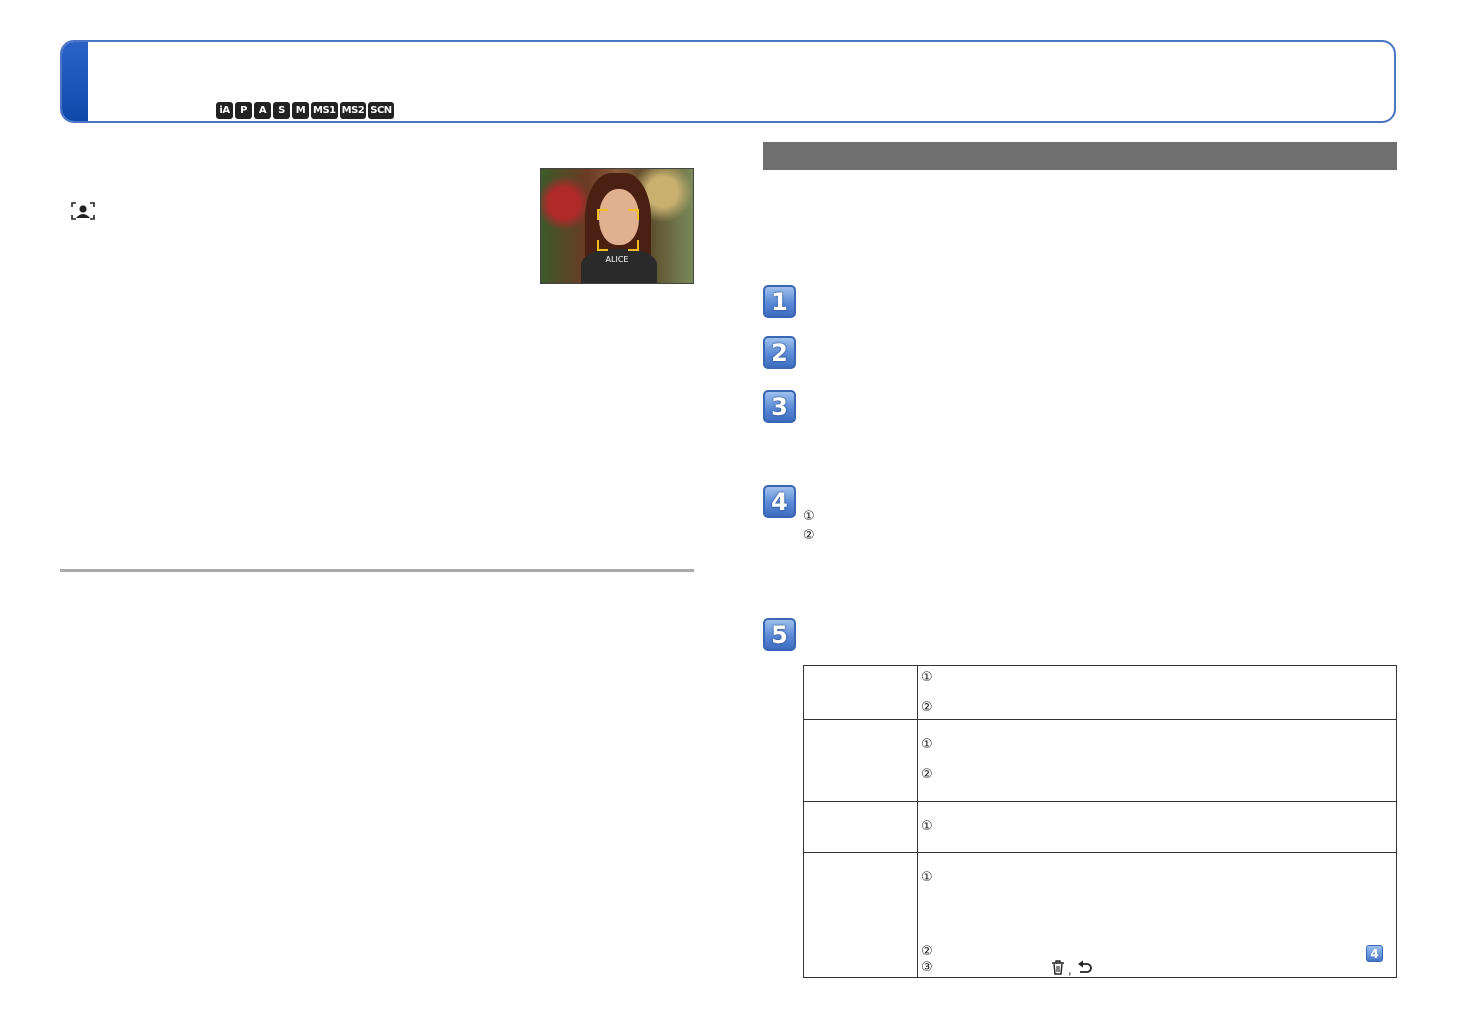  I want to click on row1-marker-2: ②, so click(927, 707).